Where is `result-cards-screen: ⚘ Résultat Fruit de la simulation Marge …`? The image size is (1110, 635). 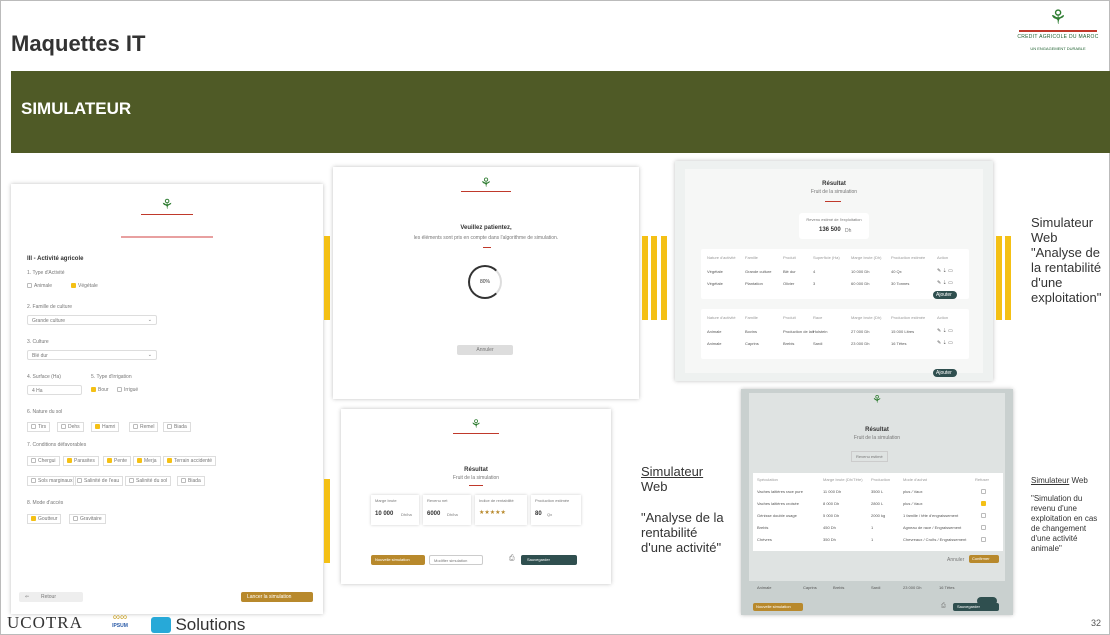
result-cards-screen: ⚘ Résultat Fruit de la simulation Marge … is located at coordinates (476, 496).